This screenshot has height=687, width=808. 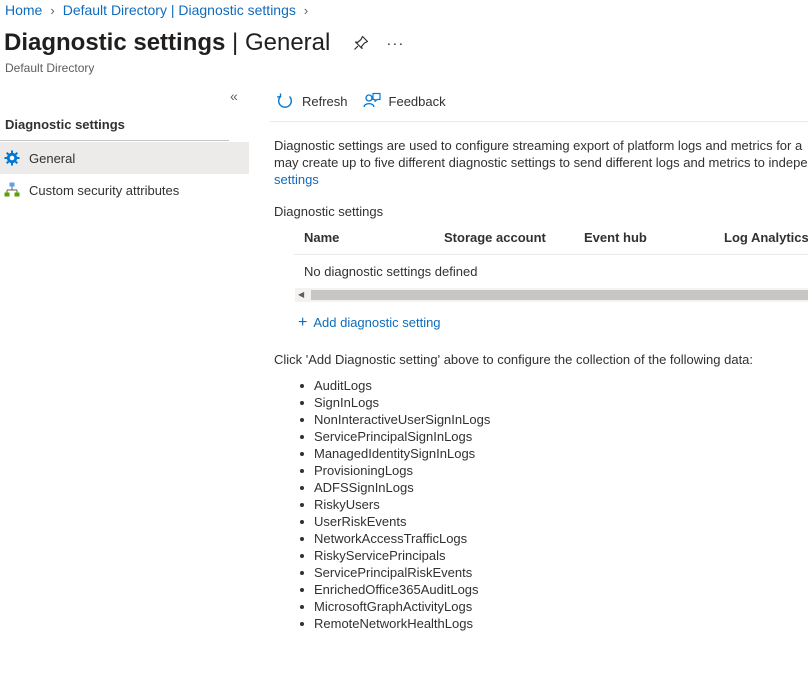 What do you see at coordinates (245, 572) in the screenshot?
I see `log-category-item: ServicePrincipalRiskEvents` at bounding box center [245, 572].